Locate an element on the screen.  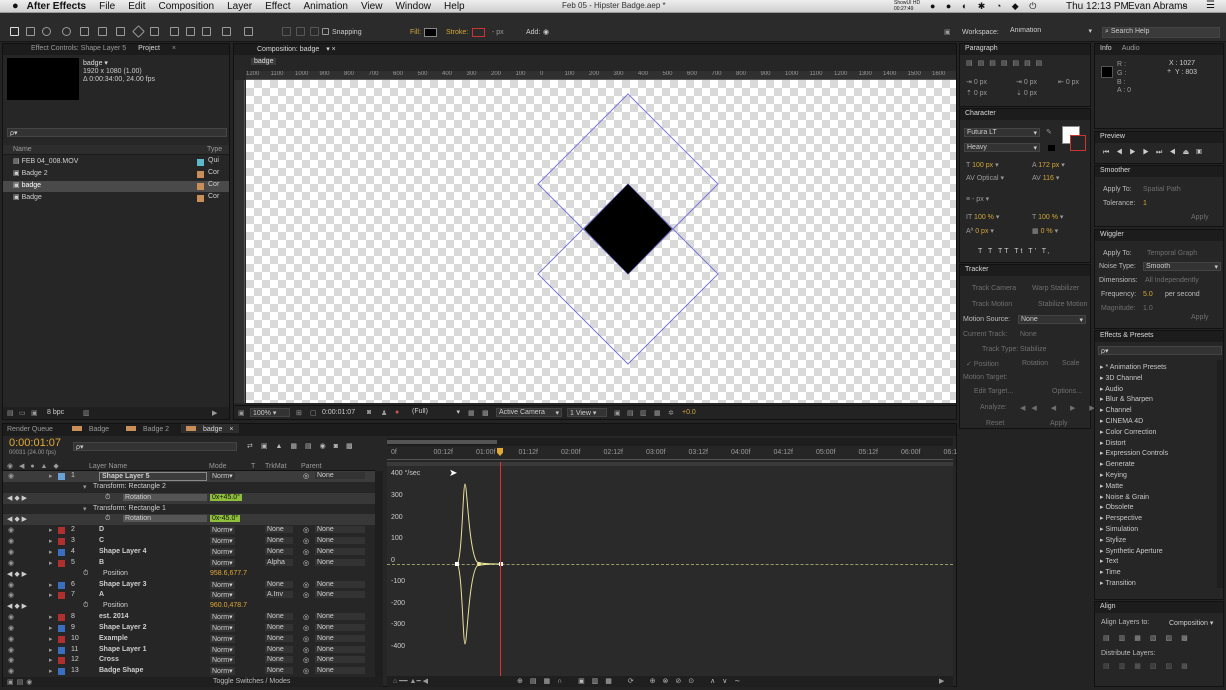
zoom-tool-icon is located at coordinates (46, 31).